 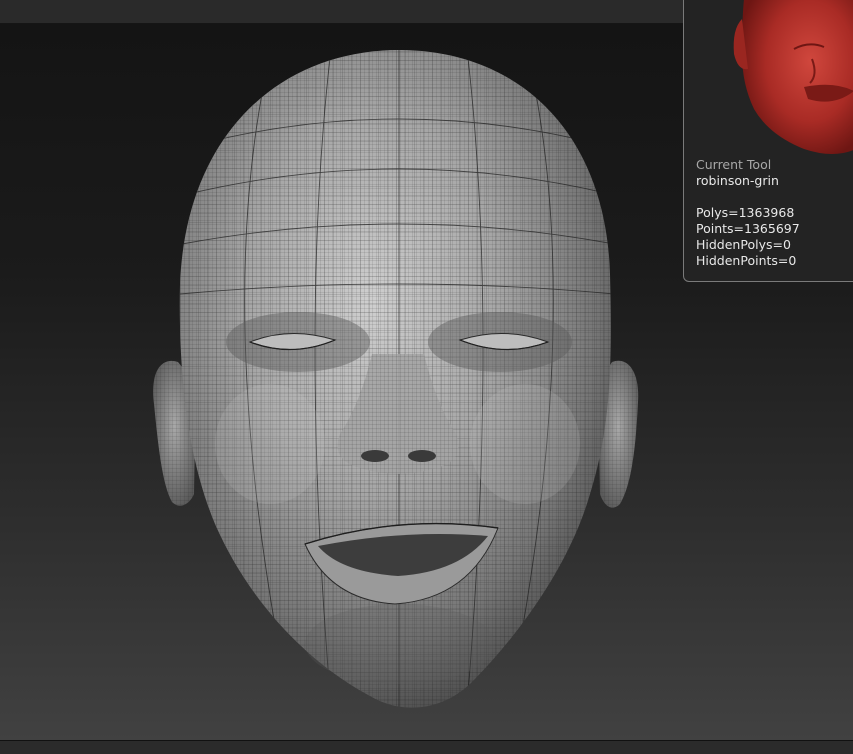 What do you see at coordinates (768, 78) in the screenshot?
I see `tool-thumbnail-image` at bounding box center [768, 78].